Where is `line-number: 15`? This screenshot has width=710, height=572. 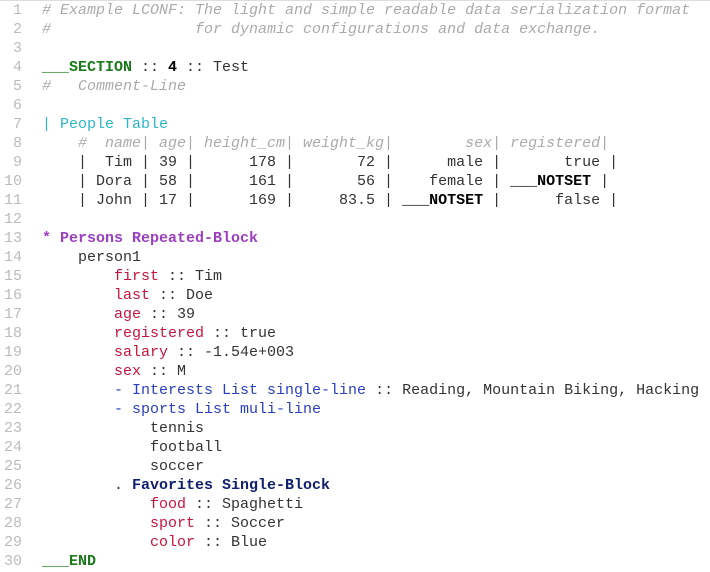 line-number: 15 is located at coordinates (12, 276).